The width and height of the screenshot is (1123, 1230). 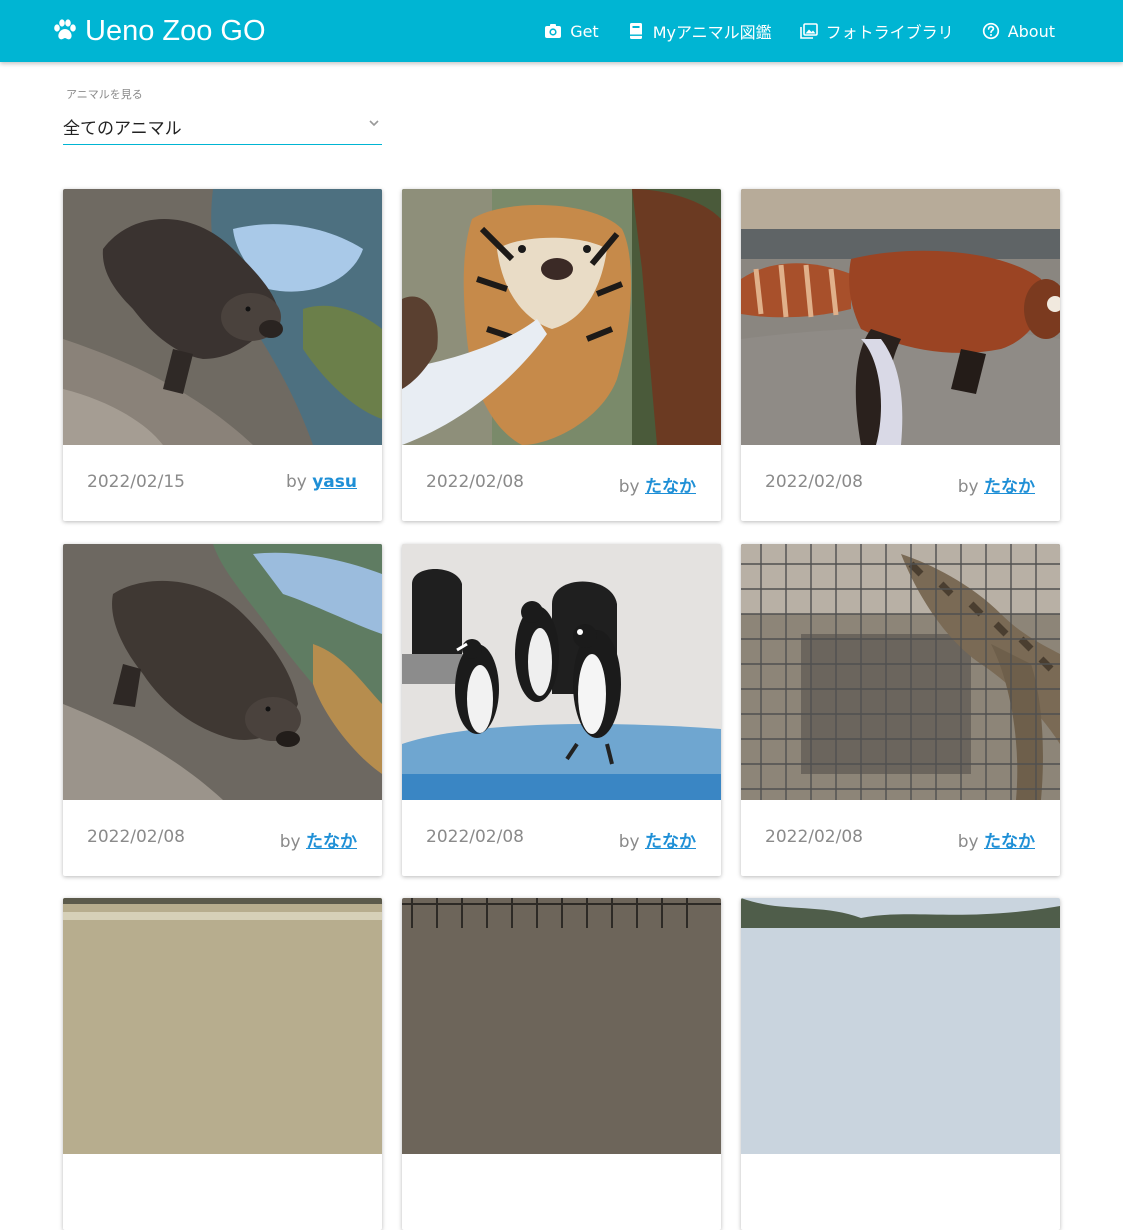 I want to click on book-icon, so click(x=635, y=31).